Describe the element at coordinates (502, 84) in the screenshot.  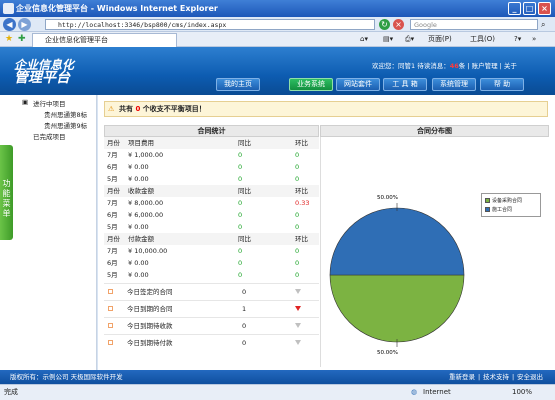
I see `nav-tab-help: 帮 助` at that location.